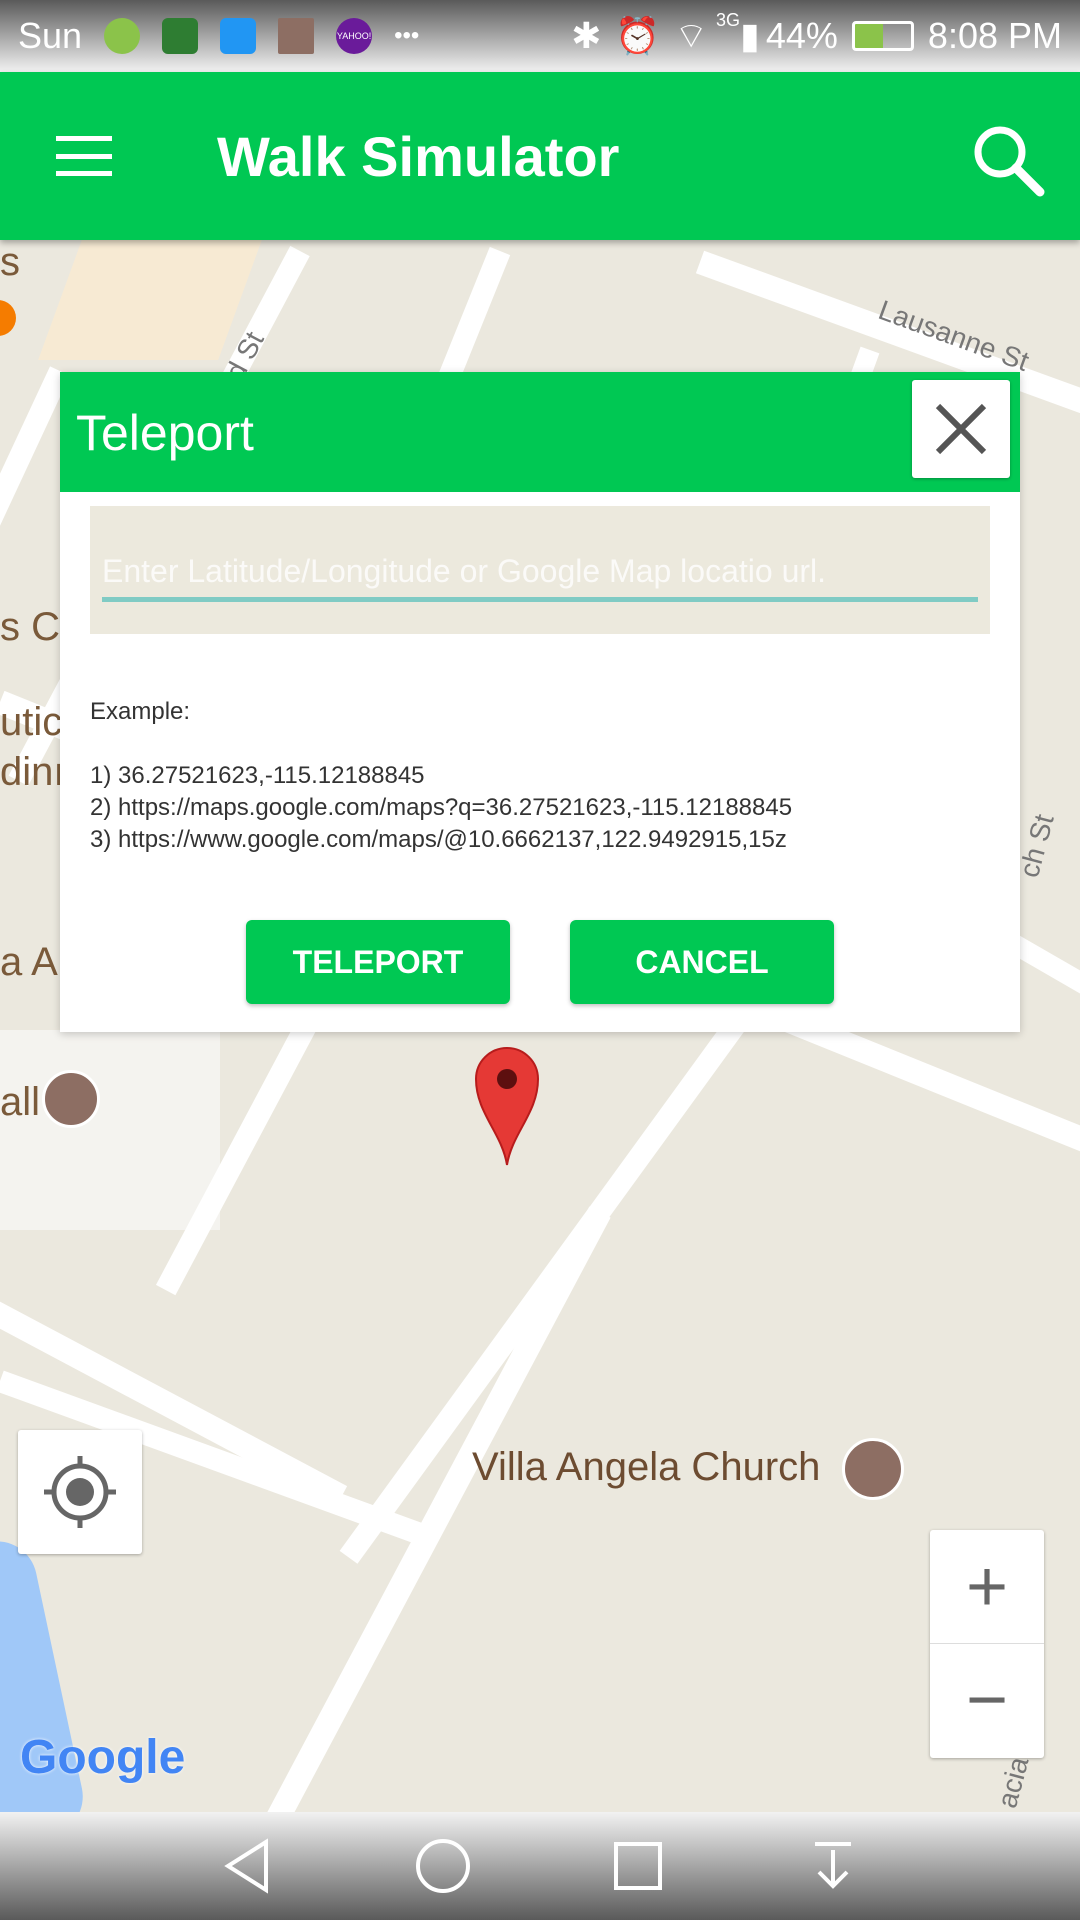  I want to click on navigation-bar, so click(540, 1866).